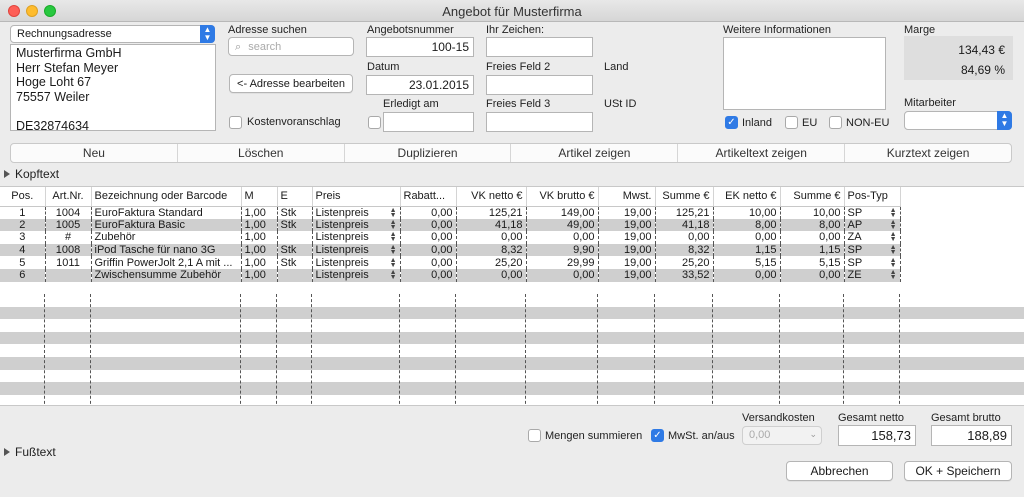  I want to click on shipping-select: 0,00 ⌄, so click(782, 435).